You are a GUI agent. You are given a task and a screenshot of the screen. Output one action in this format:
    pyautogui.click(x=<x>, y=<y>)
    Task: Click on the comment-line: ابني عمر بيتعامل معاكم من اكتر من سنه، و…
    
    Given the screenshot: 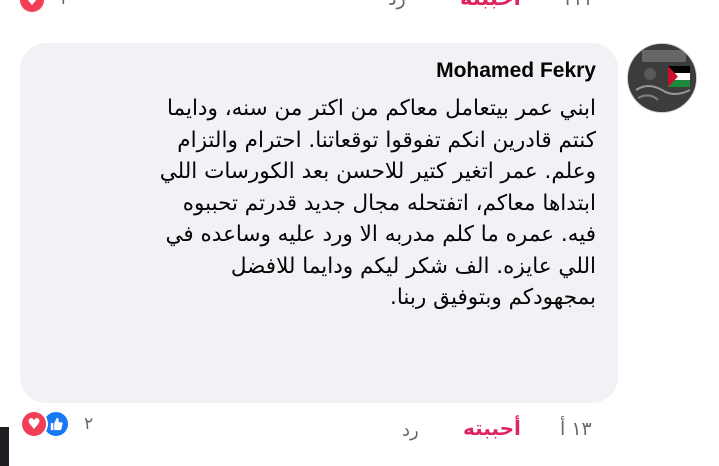 What is the action you would take?
    pyautogui.click(x=381, y=108)
    